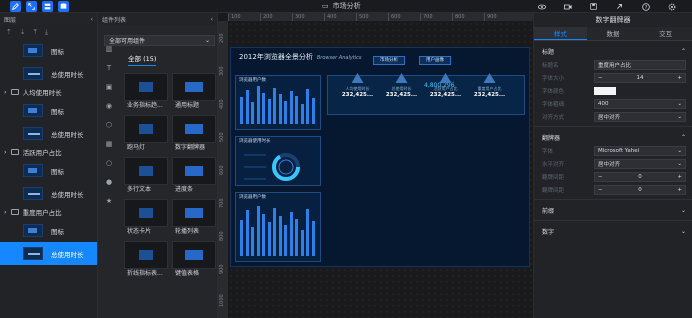 The image size is (692, 318). I want to click on font-weight-select: 400 ⌄, so click(640, 103).